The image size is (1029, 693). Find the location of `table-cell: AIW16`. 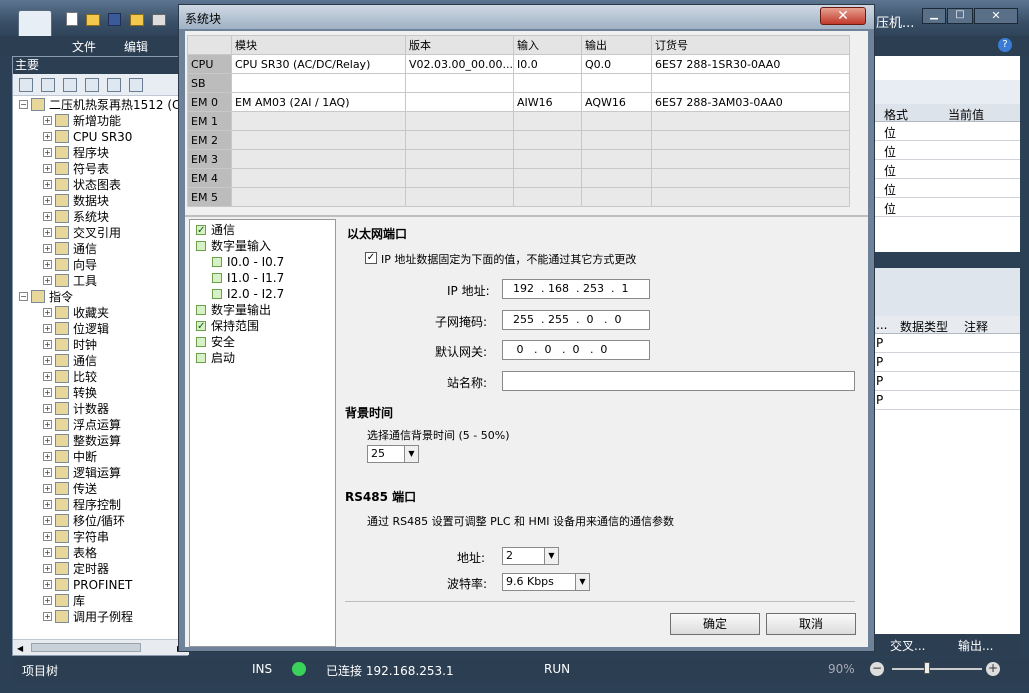

table-cell: AIW16 is located at coordinates (547, 102).